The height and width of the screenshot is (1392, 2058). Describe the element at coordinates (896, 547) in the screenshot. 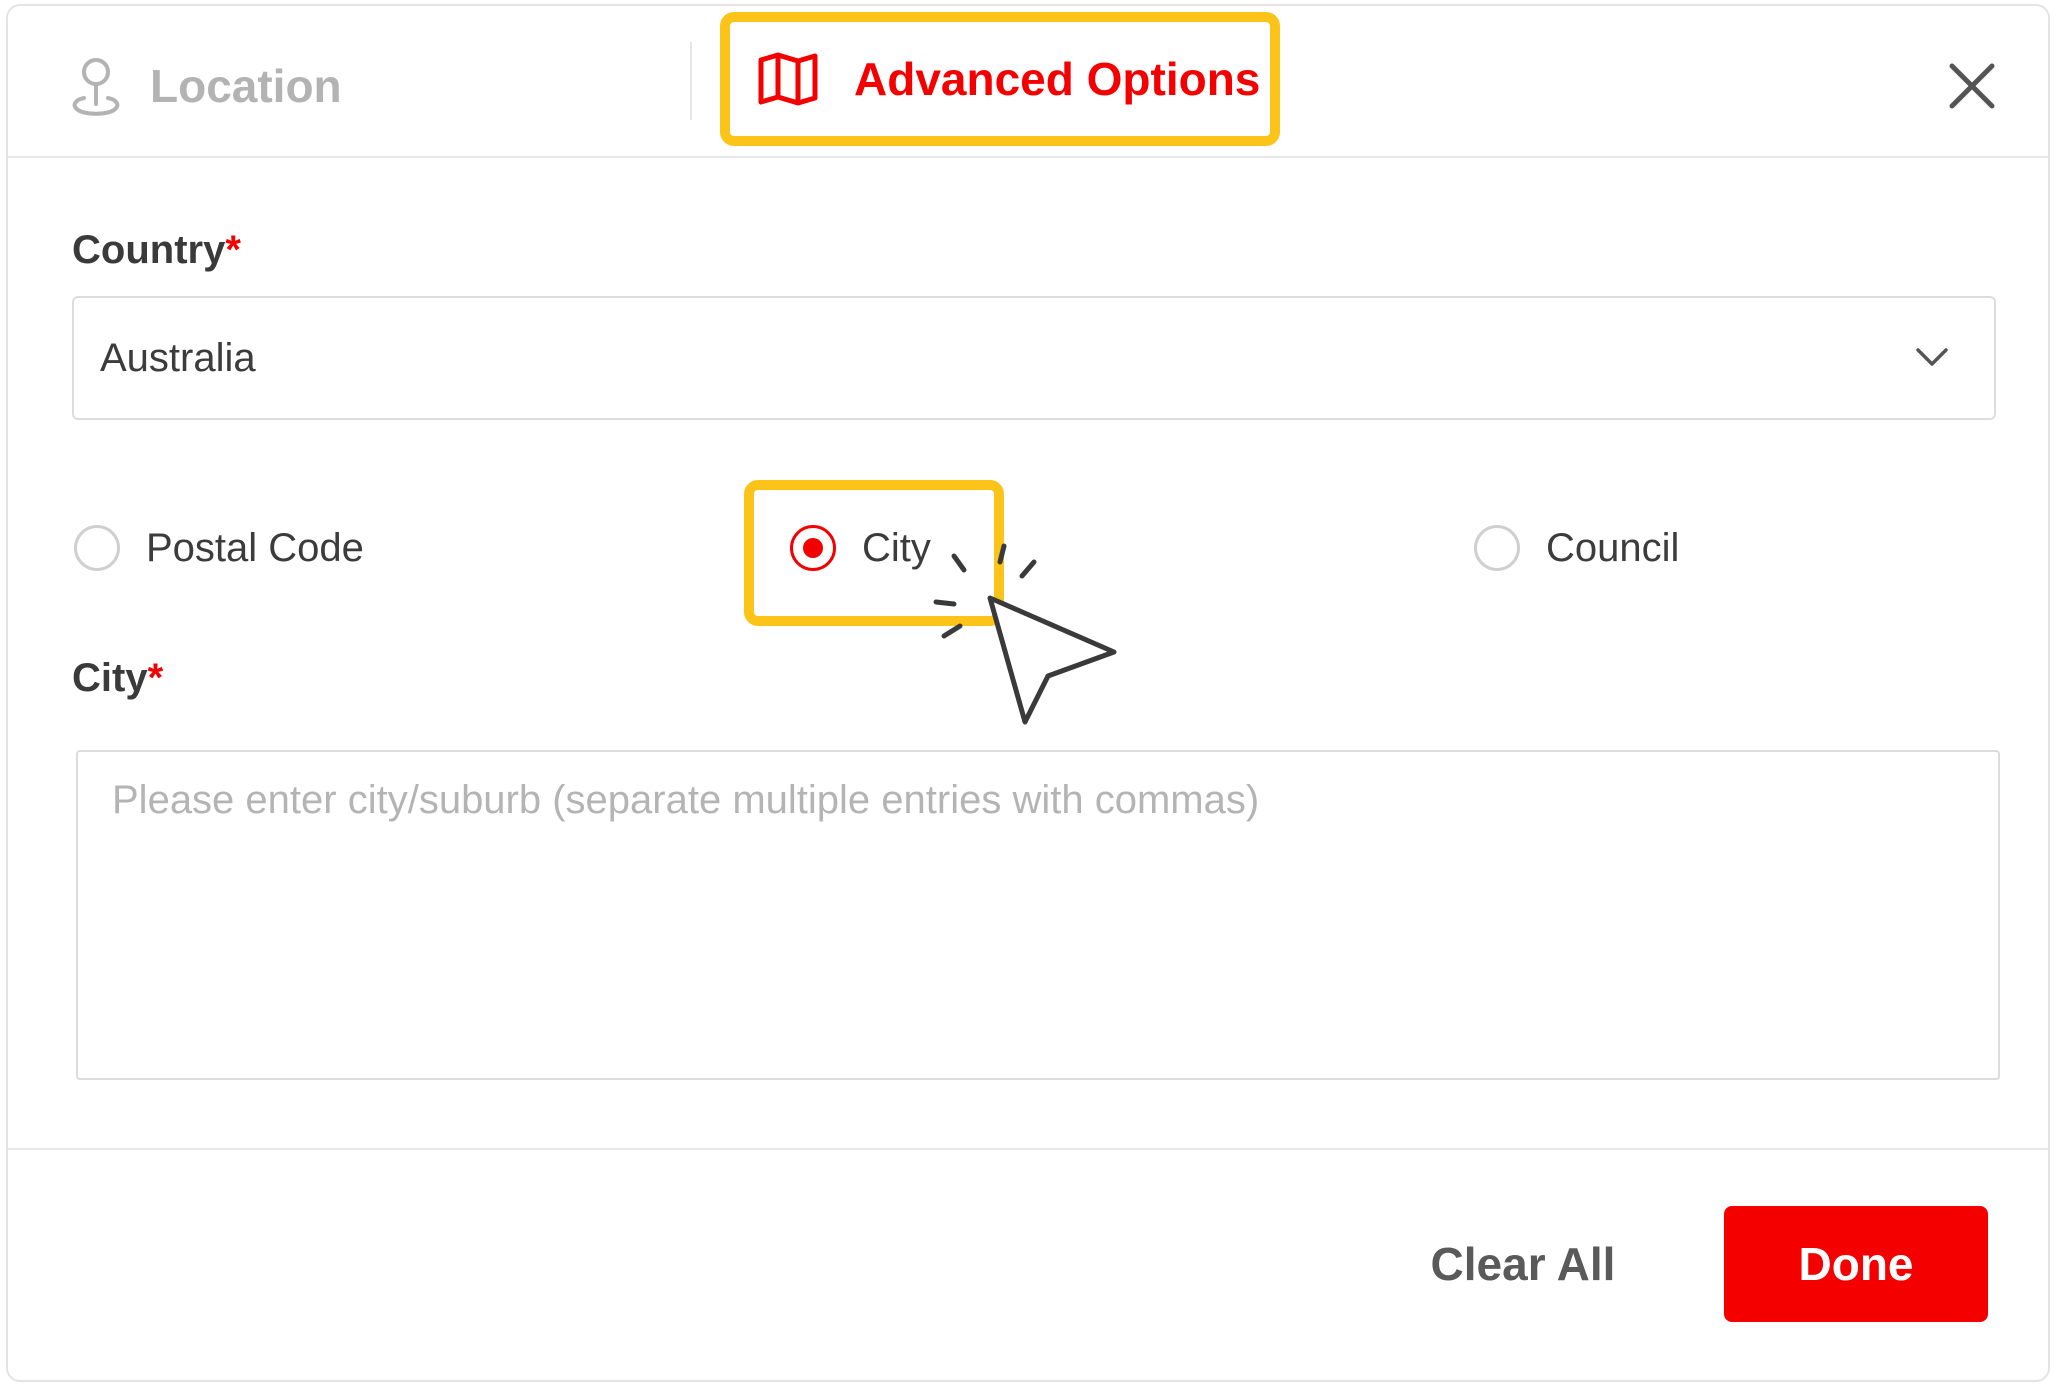

I see `radio-city-label: City` at that location.